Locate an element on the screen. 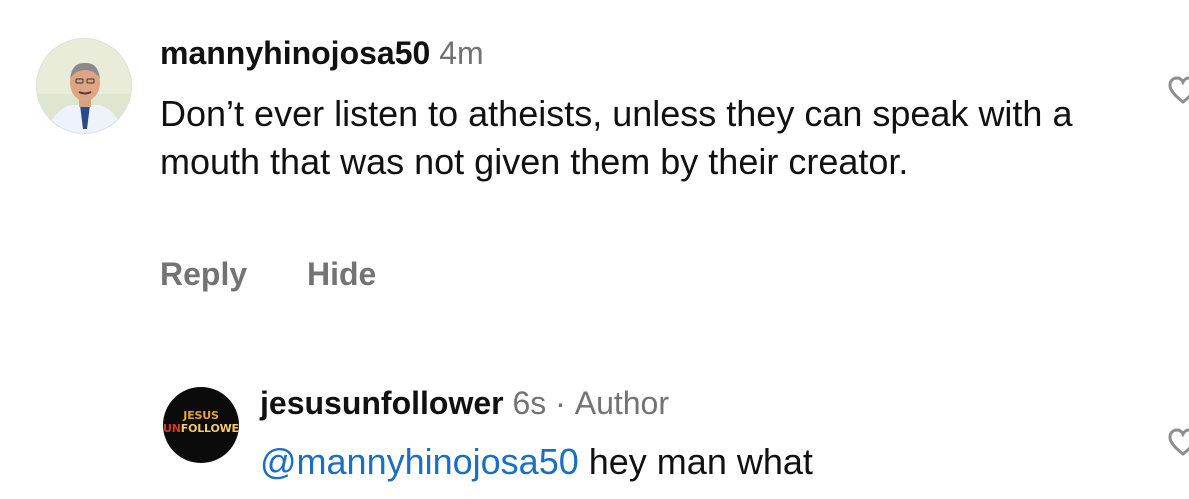  comment-text: hey man what is located at coordinates (700, 461).